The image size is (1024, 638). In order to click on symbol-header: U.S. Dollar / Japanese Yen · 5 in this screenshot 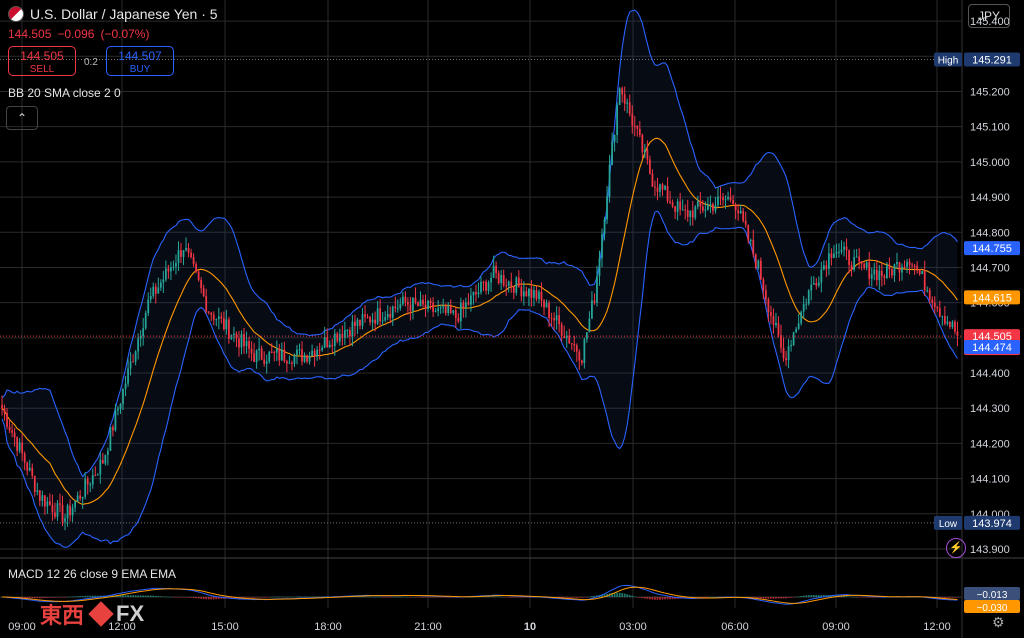, I will do `click(113, 14)`.